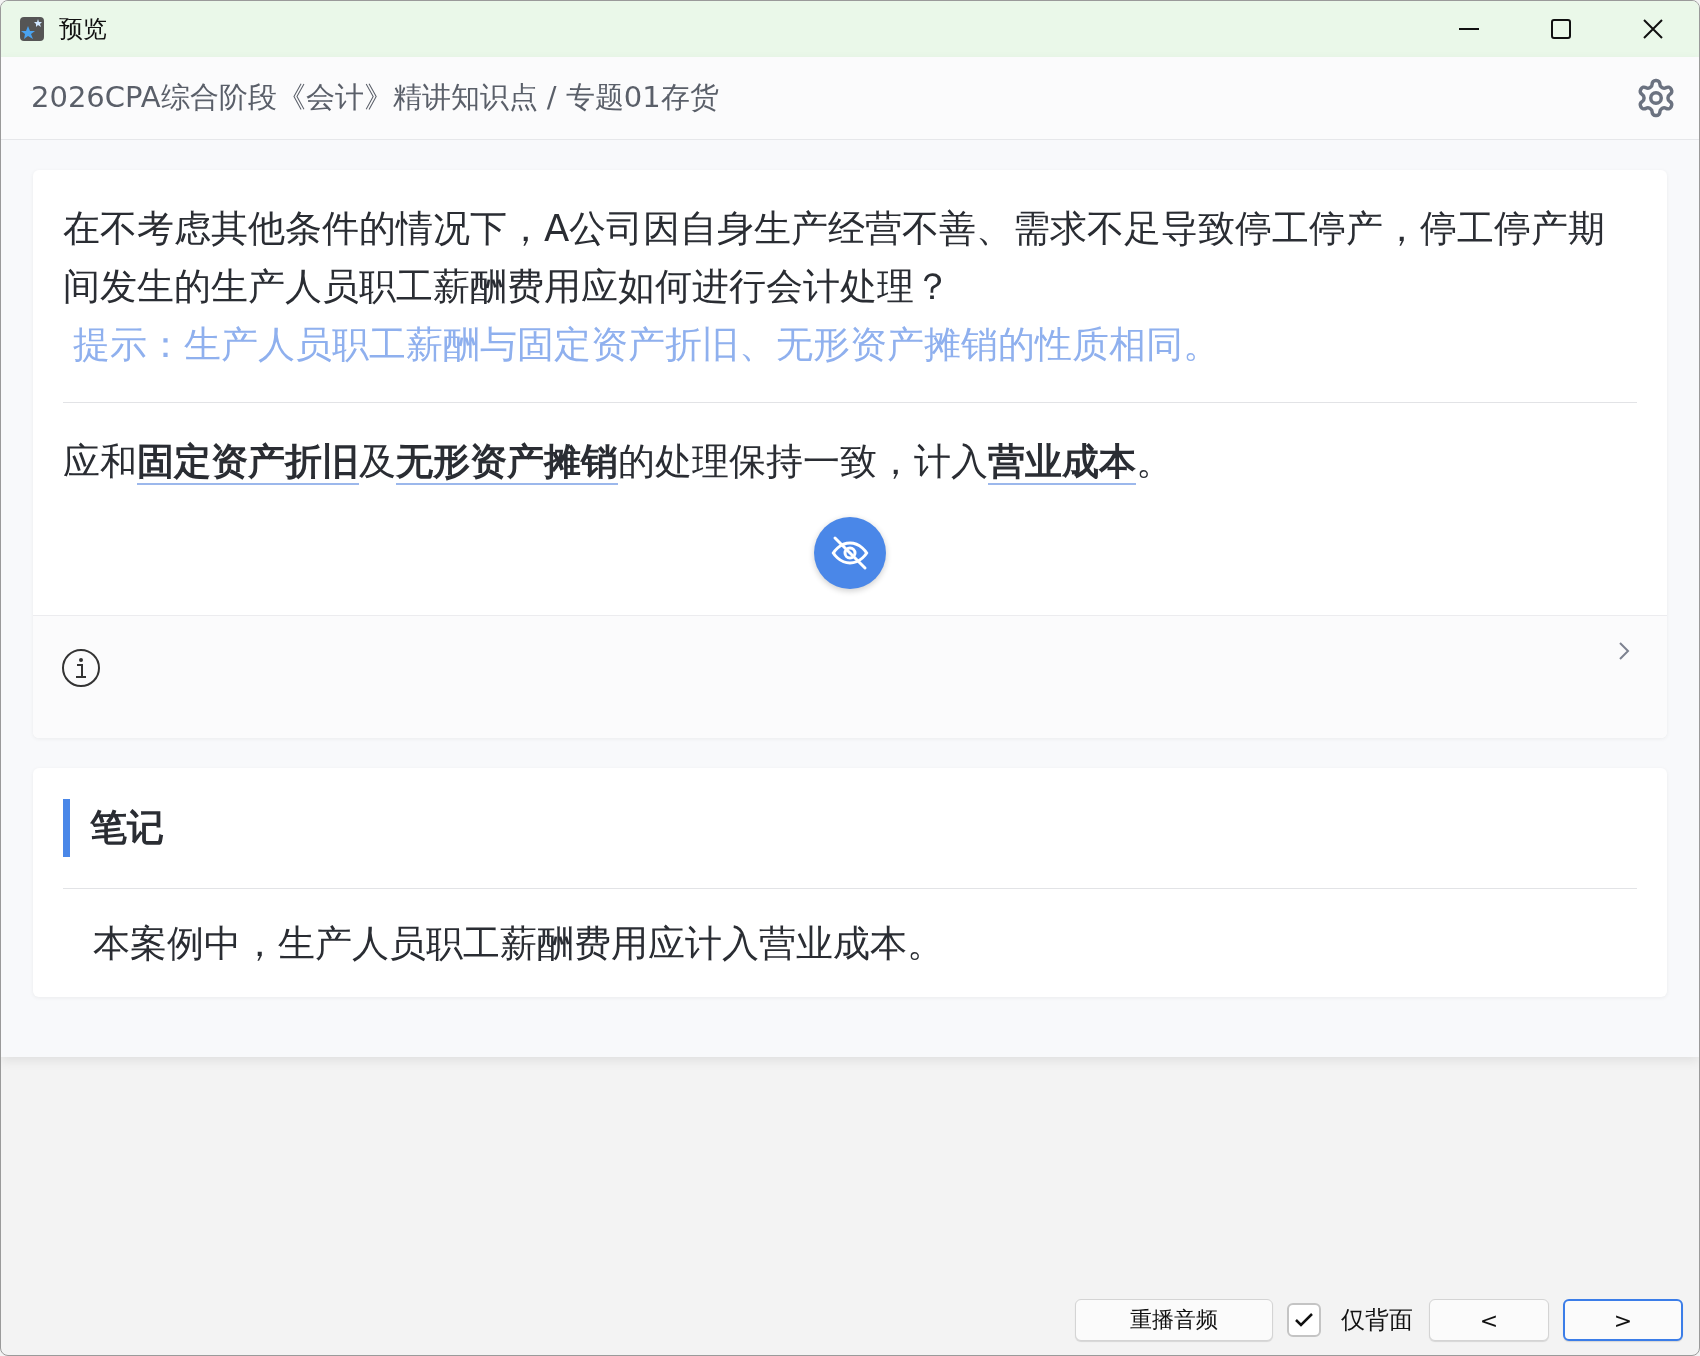 This screenshot has width=1700, height=1356. What do you see at coordinates (32, 29) in the screenshot?
I see `app-icon` at bounding box center [32, 29].